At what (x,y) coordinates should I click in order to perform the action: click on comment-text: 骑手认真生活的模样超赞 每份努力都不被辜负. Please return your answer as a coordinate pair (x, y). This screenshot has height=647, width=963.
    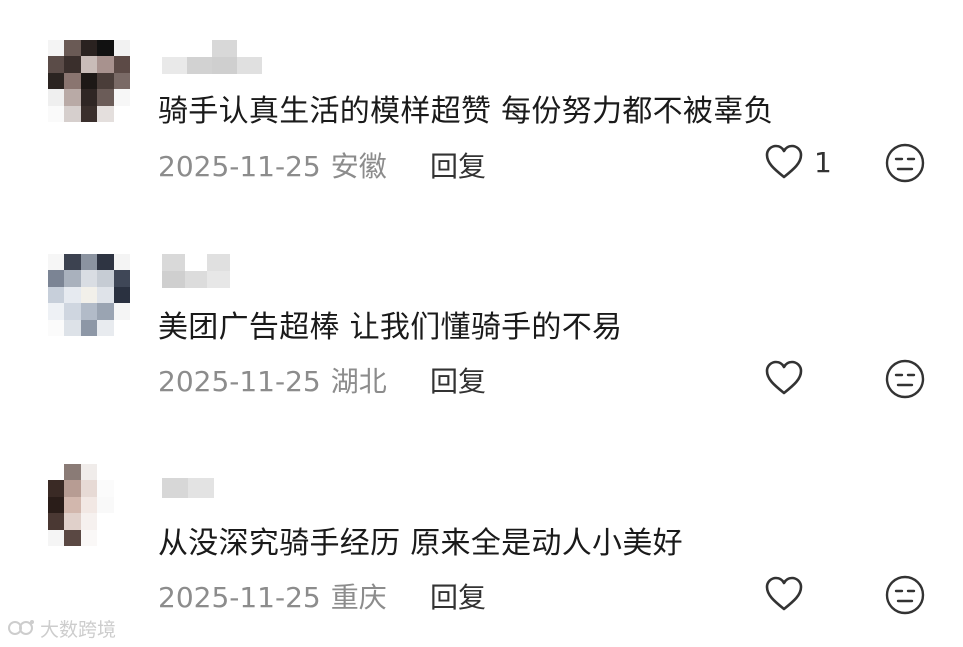
    Looking at the image, I should click on (466, 111).